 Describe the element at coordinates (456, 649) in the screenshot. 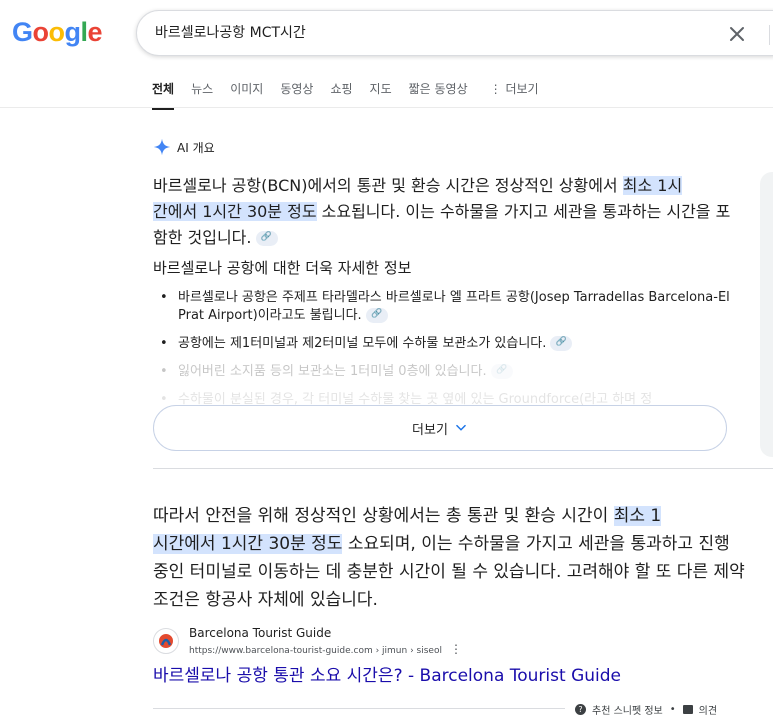

I see `more-options-icon: ⋮` at that location.